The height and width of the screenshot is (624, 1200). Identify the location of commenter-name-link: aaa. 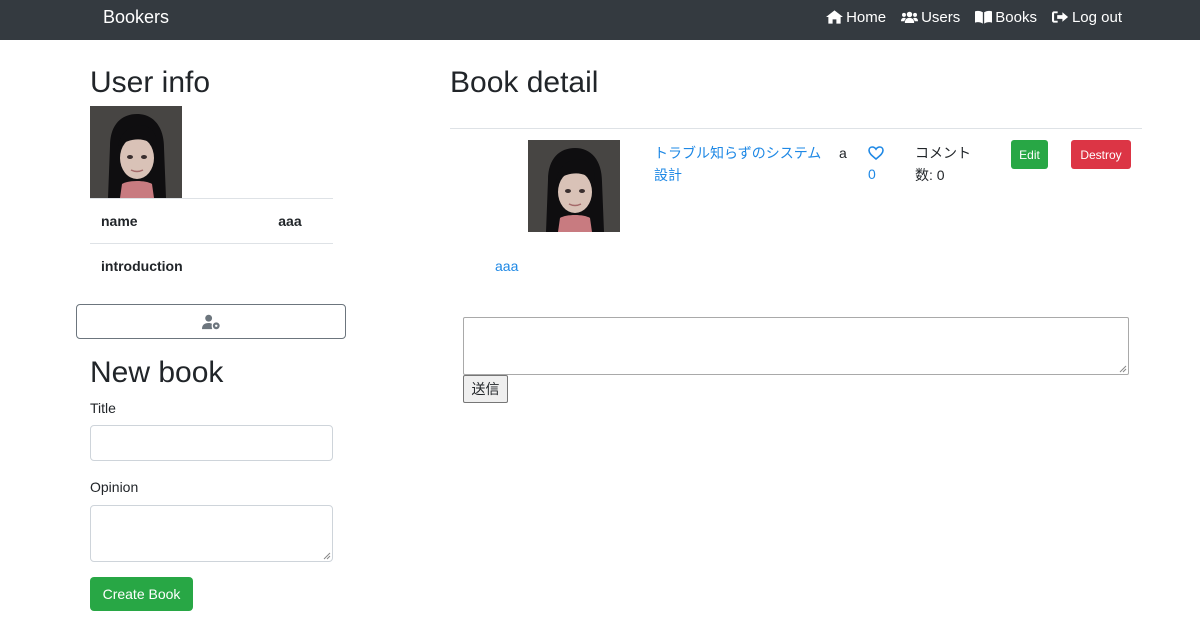
(506, 266).